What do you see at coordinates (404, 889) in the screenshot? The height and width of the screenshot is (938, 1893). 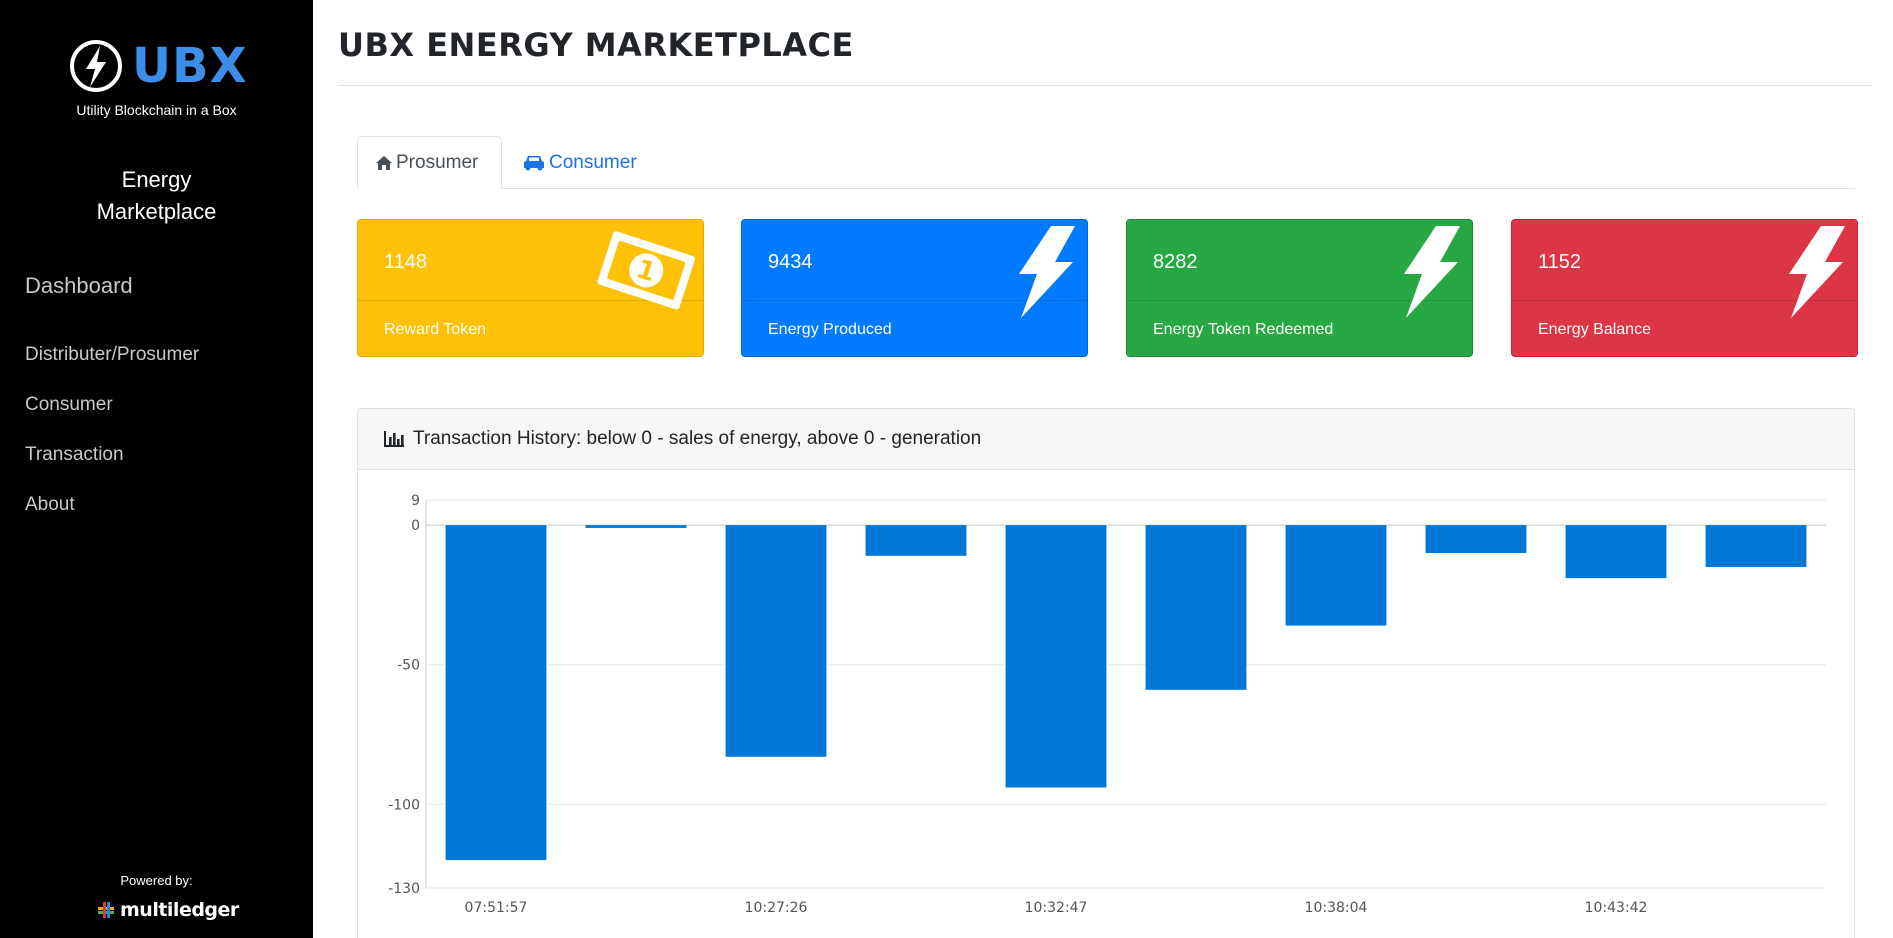 I see `y-tick-label: -130` at bounding box center [404, 889].